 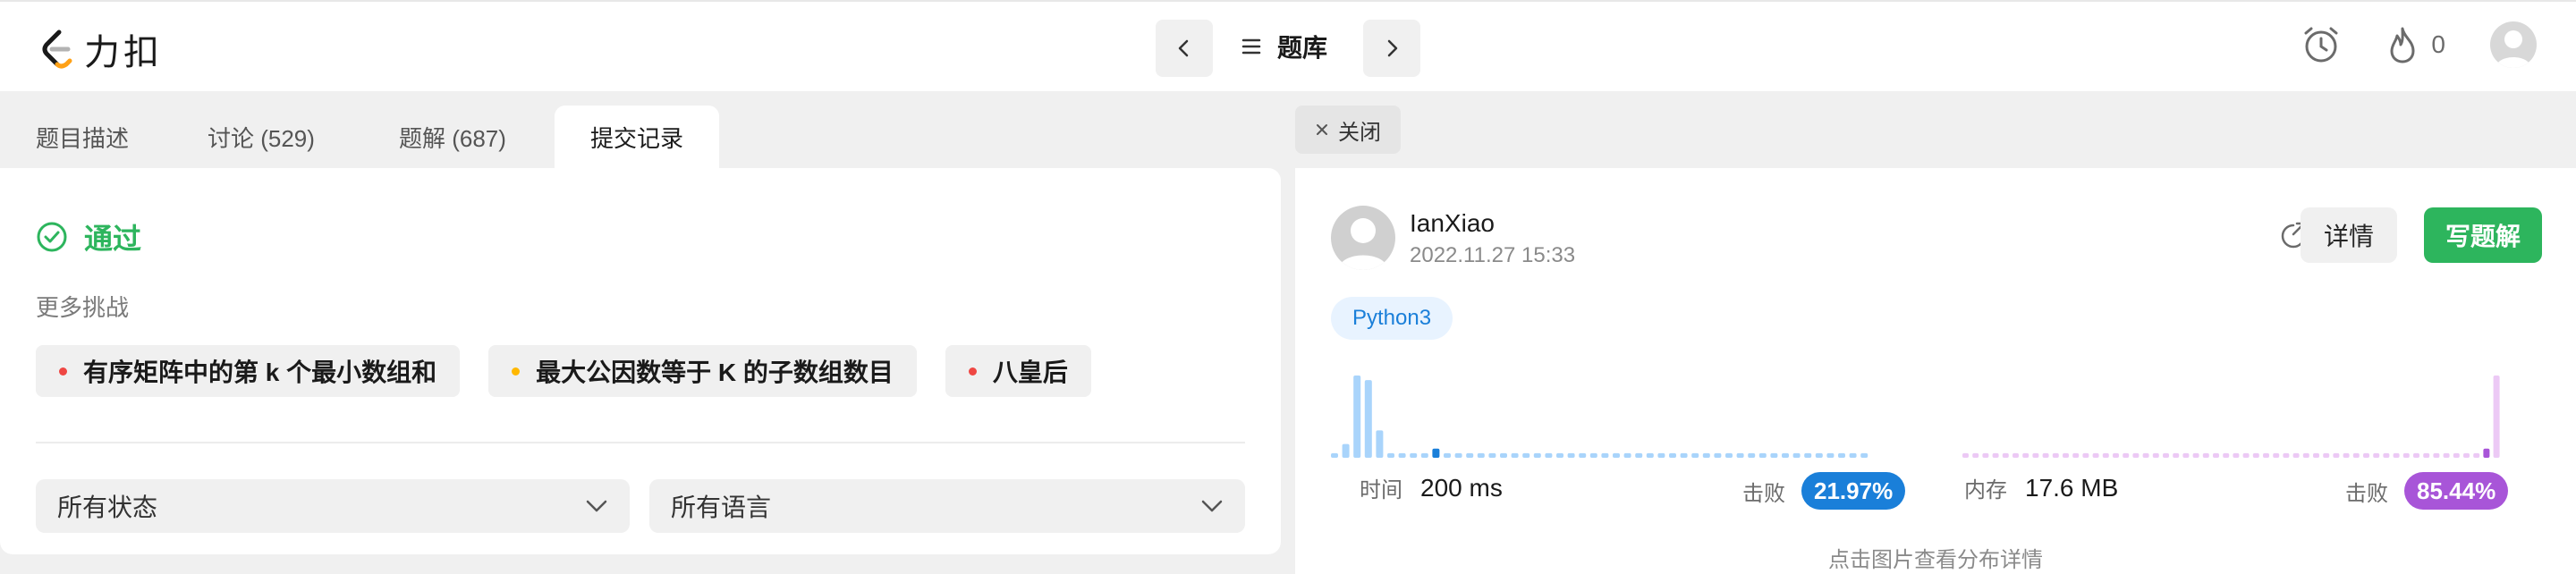 What do you see at coordinates (2415, 44) in the screenshot?
I see `streak-counter: 0` at bounding box center [2415, 44].